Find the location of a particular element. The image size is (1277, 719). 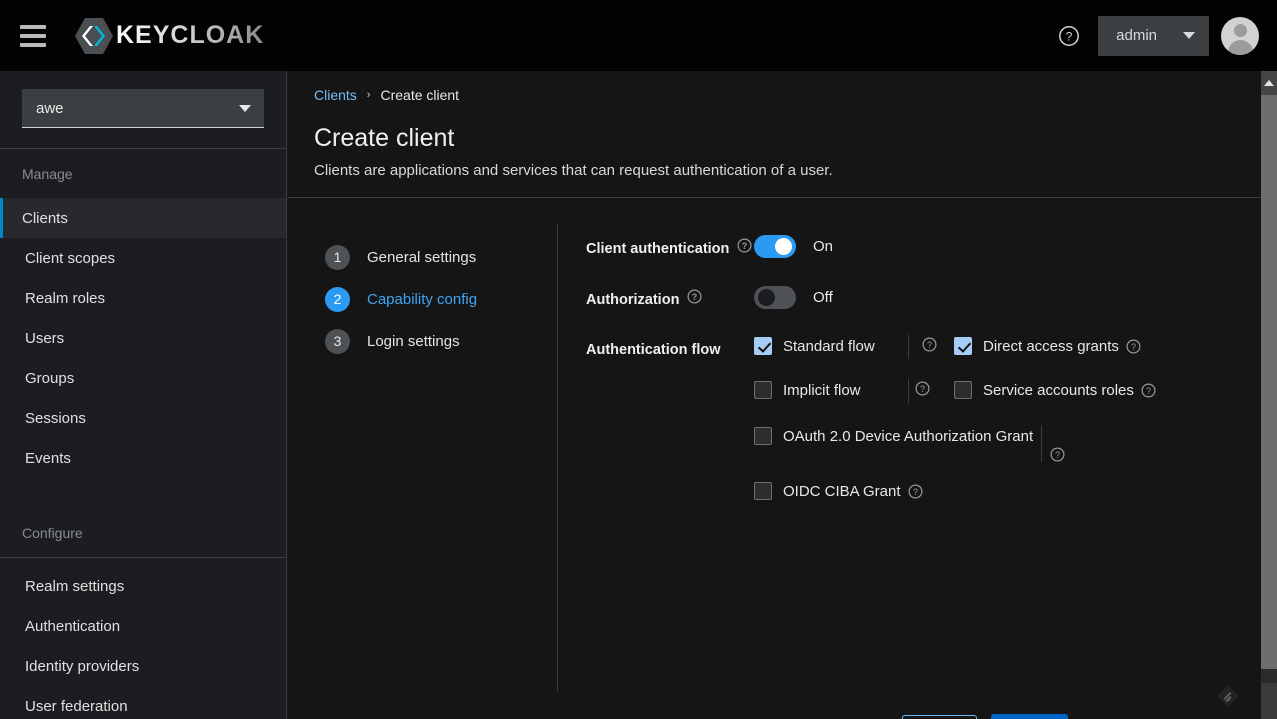

authorization-state: Off is located at coordinates (823, 298).